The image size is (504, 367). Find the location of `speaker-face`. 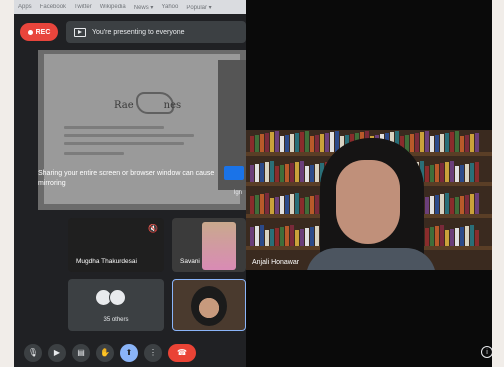

speaker-face is located at coordinates (368, 202).